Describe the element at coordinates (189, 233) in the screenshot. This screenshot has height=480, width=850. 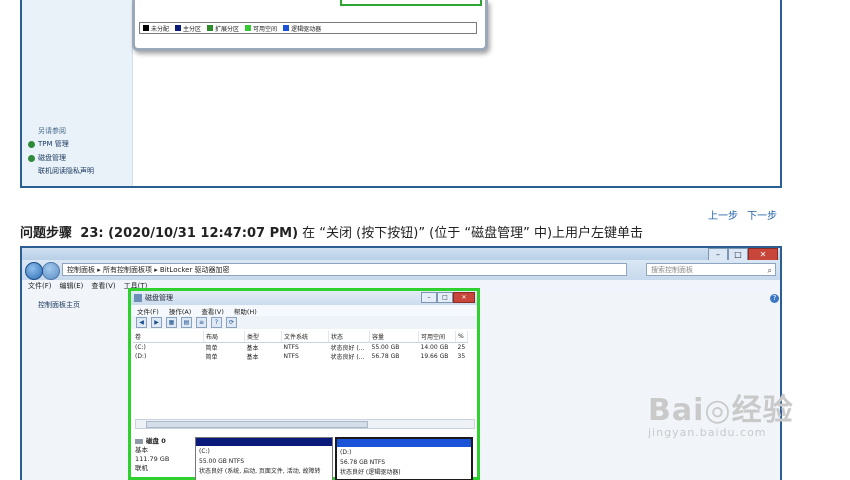
I see `step-meta: 23: (2020/10/31 12:47:07 PM)` at that location.